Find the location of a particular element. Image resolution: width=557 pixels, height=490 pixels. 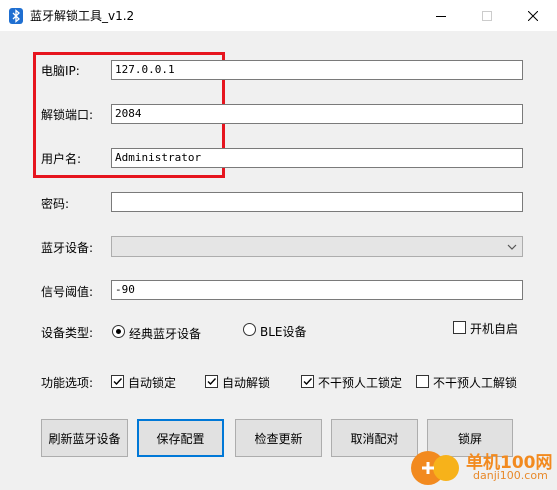

plus-icon is located at coordinates (428, 468).